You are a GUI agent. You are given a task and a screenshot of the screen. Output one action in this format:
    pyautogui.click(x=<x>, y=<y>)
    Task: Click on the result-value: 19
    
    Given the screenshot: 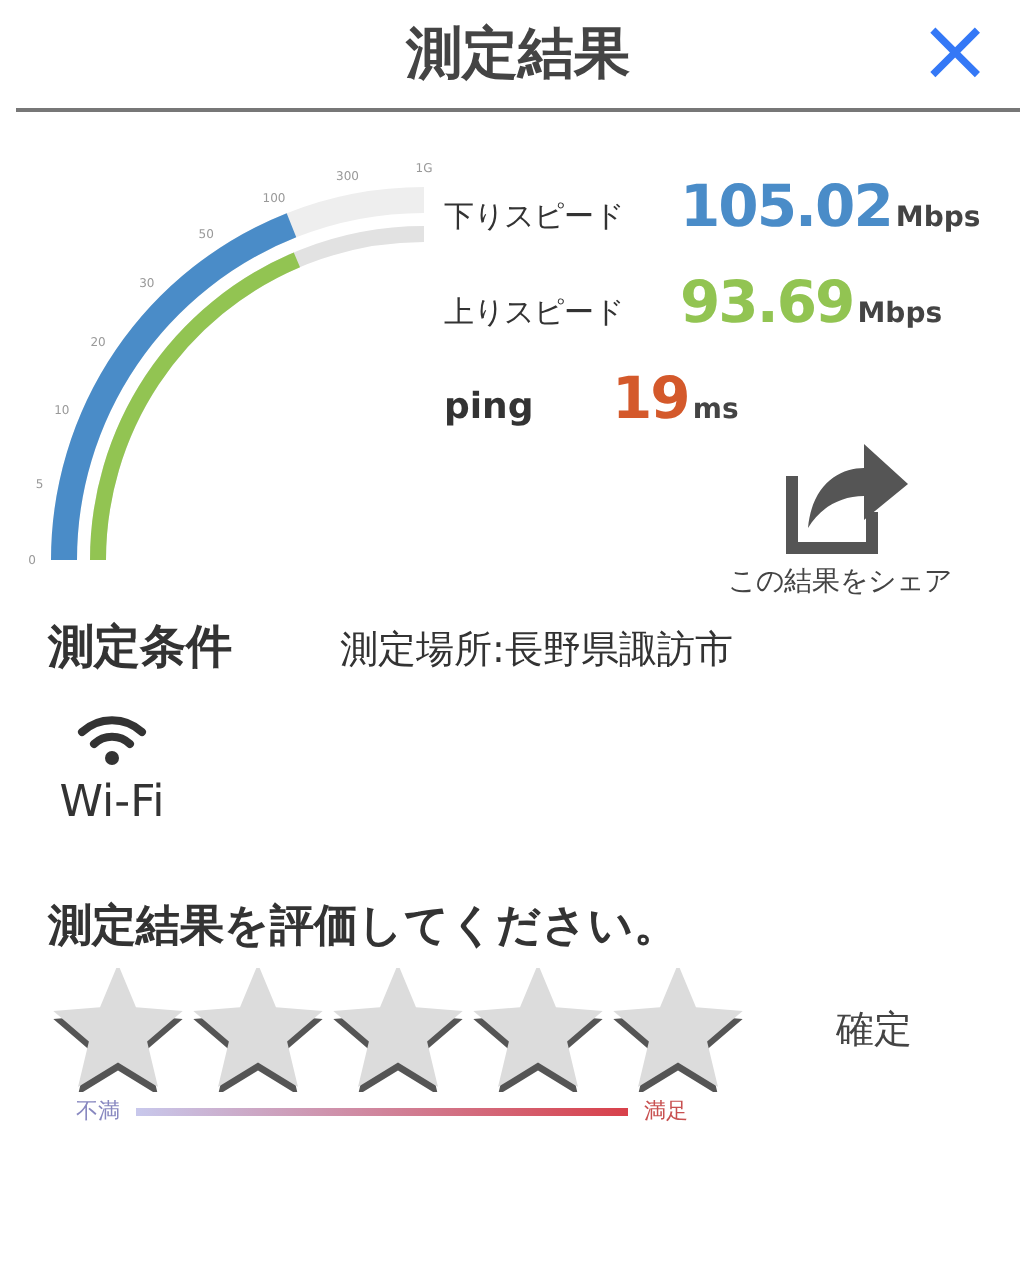 What is the action you would take?
    pyautogui.click(x=650, y=398)
    